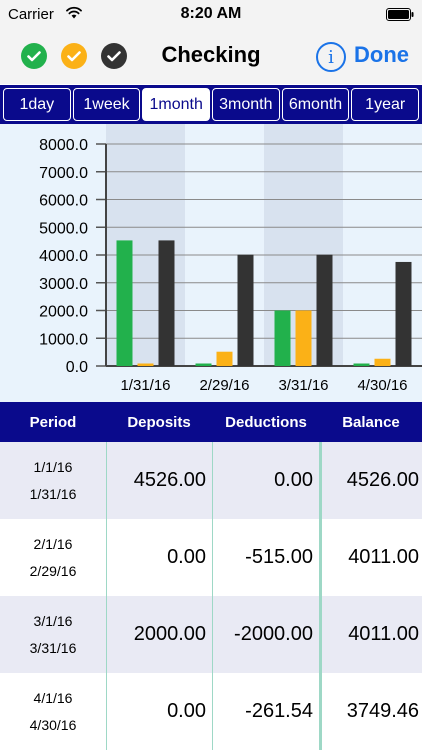 This screenshot has height=750, width=422. I want to click on period-start: 3/1/16, so click(53, 620).